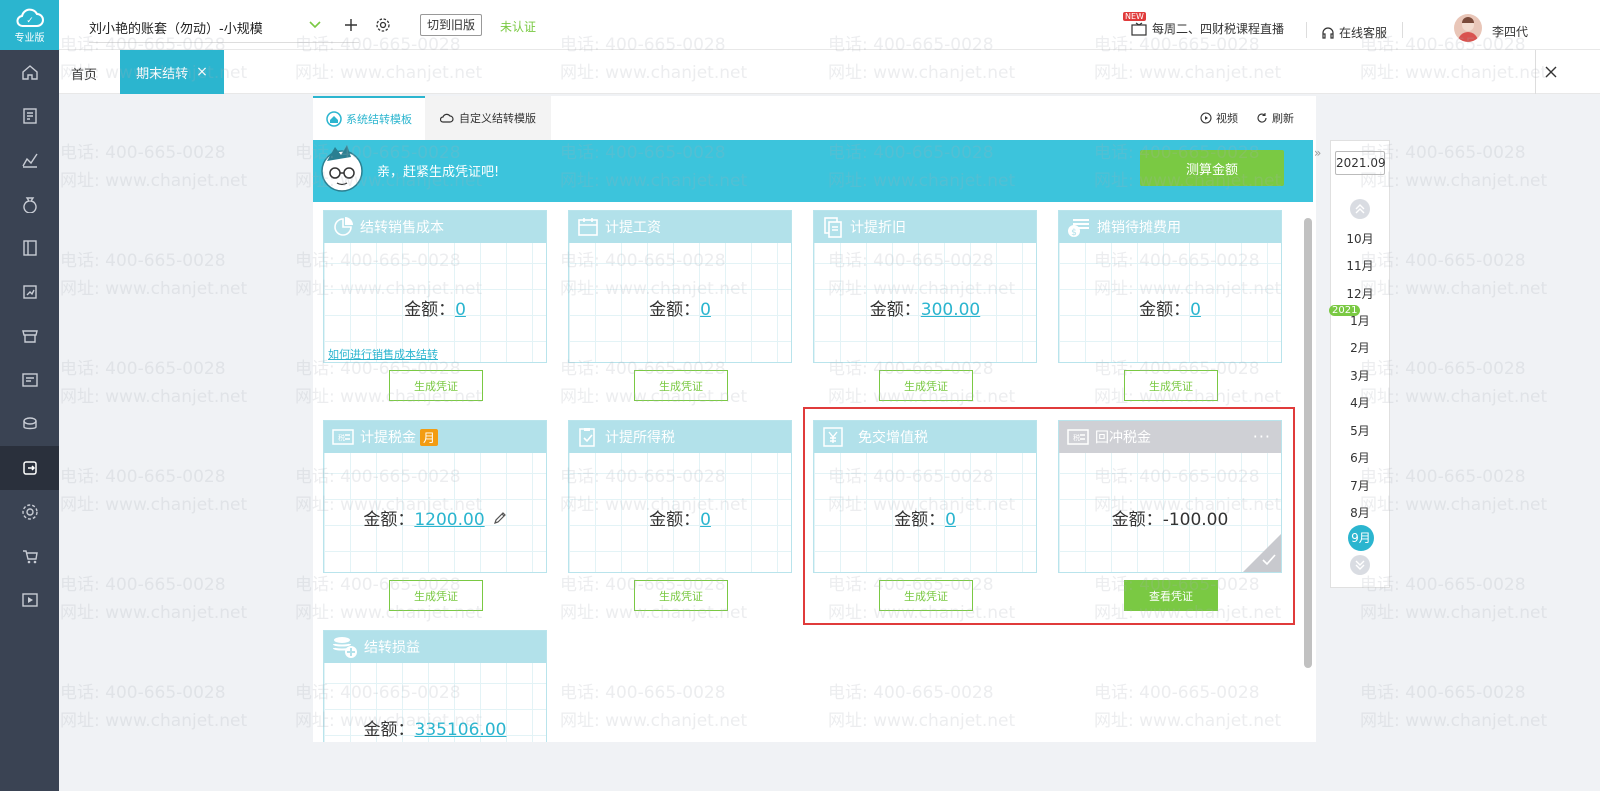 This screenshot has height=791, width=1600. What do you see at coordinates (315, 25) in the screenshot?
I see `chevron-down-icon` at bounding box center [315, 25].